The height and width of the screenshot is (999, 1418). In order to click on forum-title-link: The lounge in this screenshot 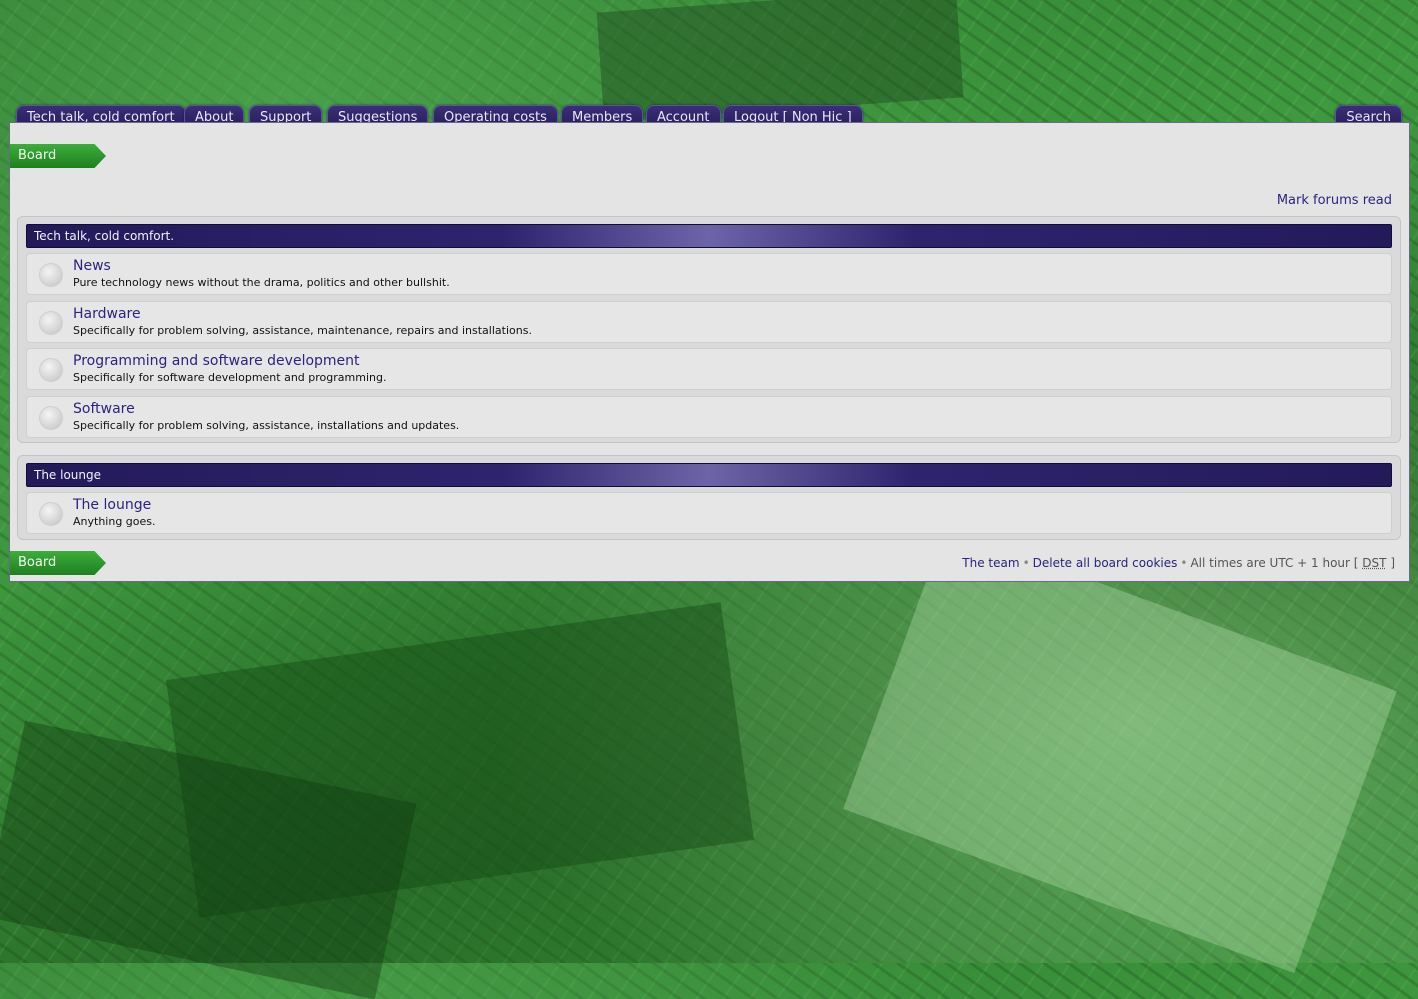, I will do `click(112, 505)`.